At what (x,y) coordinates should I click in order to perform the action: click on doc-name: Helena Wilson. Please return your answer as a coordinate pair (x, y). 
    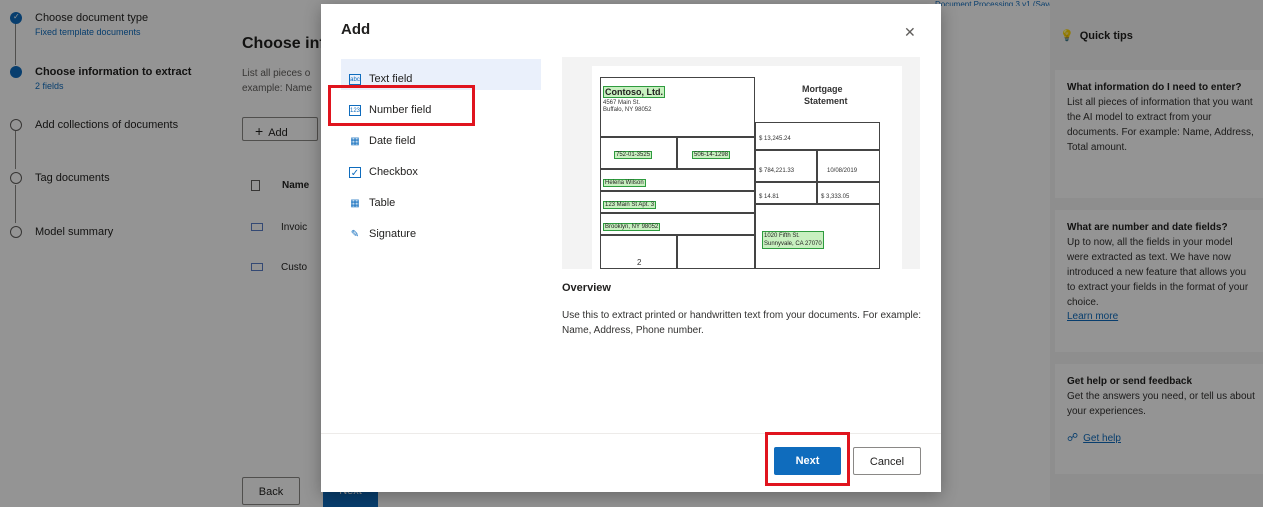
    Looking at the image, I should click on (624, 183).